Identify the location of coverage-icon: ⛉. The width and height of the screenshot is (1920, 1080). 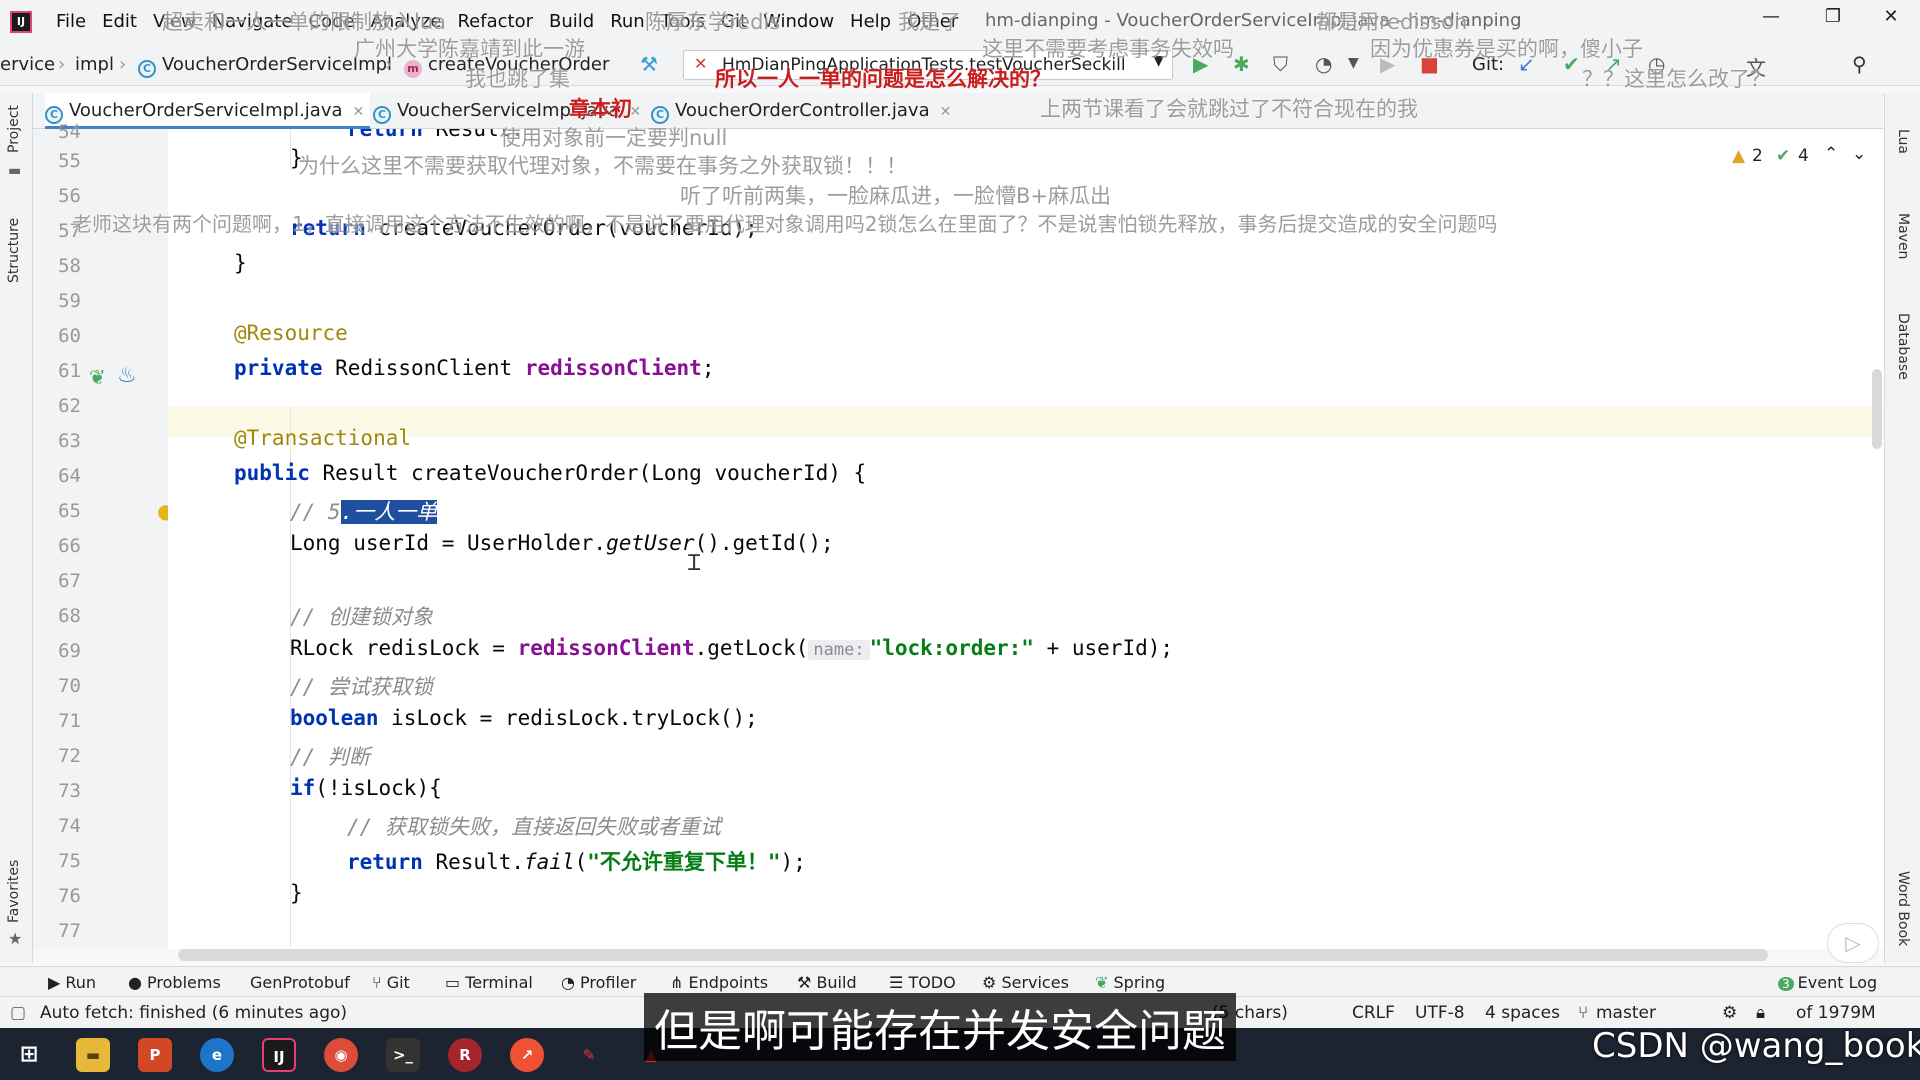
(1280, 64).